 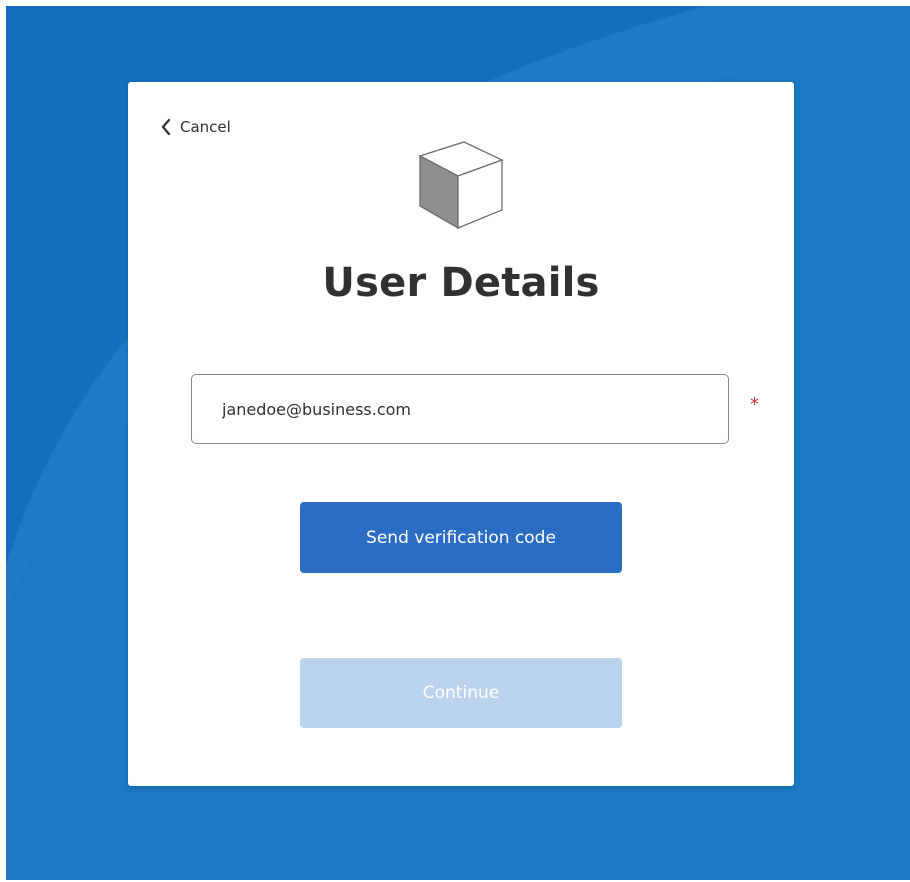 What do you see at coordinates (461, 537) in the screenshot?
I see `send-verification-code-button: Send verification code` at bounding box center [461, 537].